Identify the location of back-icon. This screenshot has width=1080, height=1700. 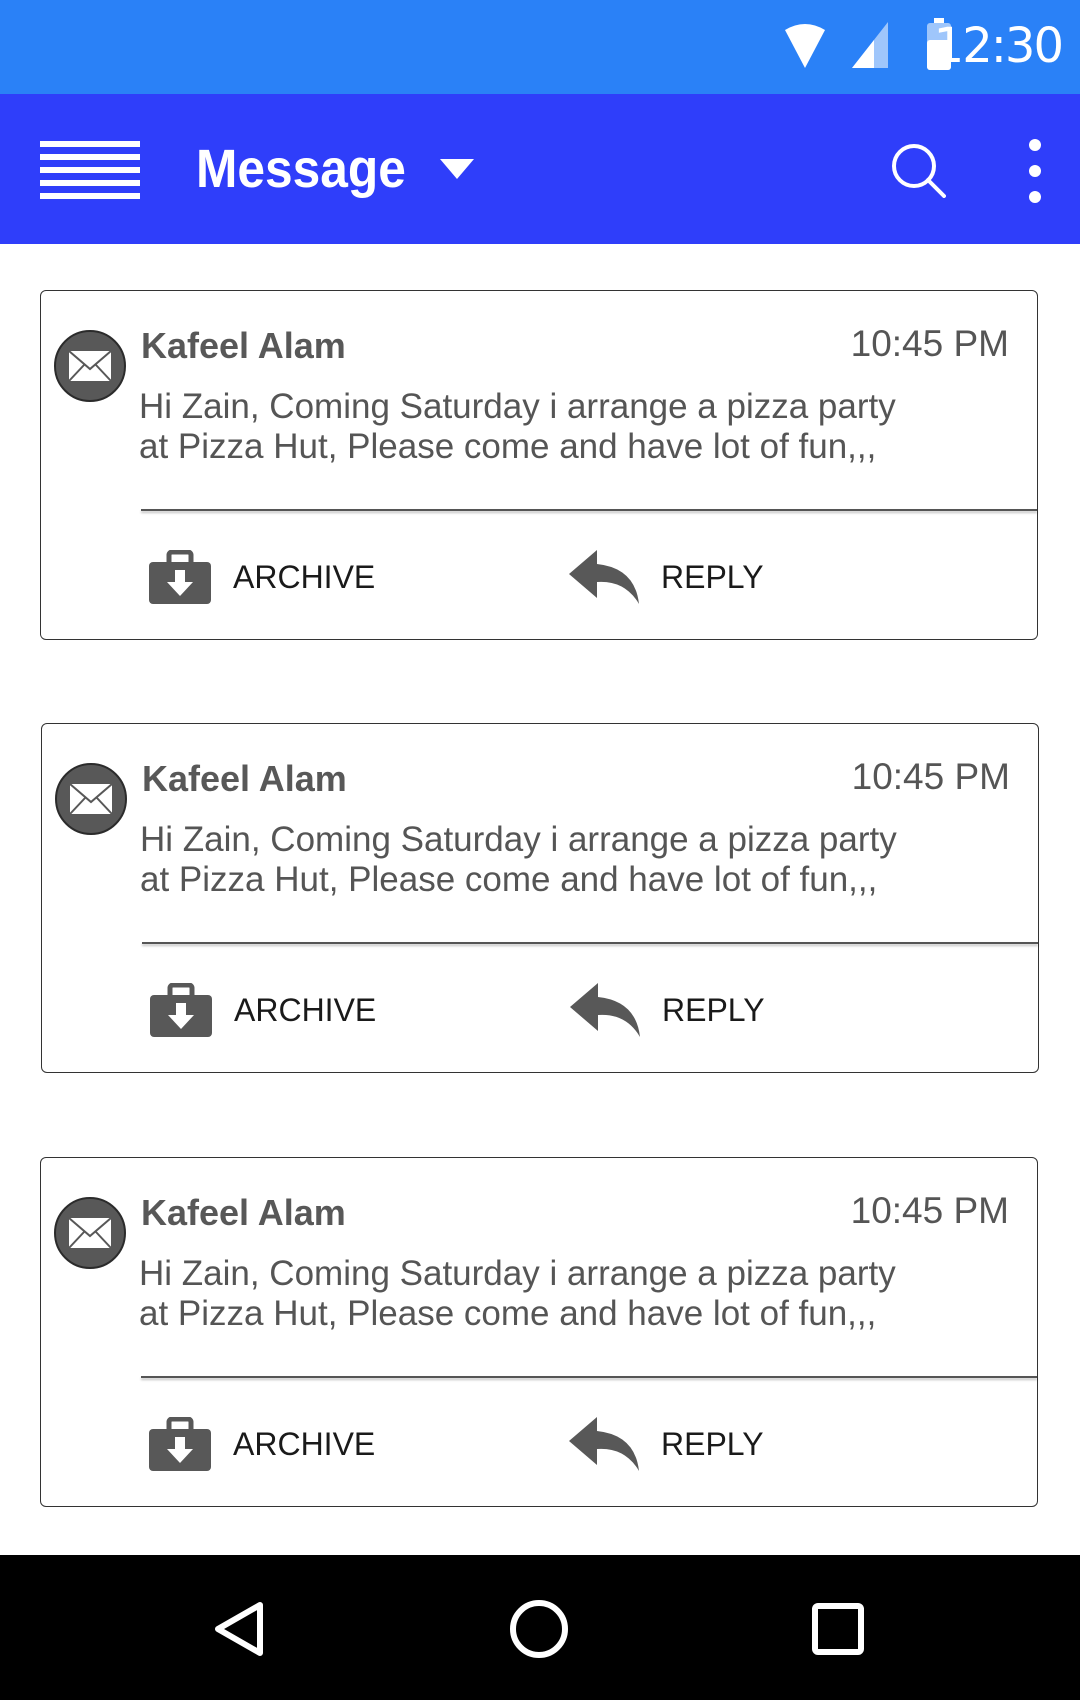
(240, 1629).